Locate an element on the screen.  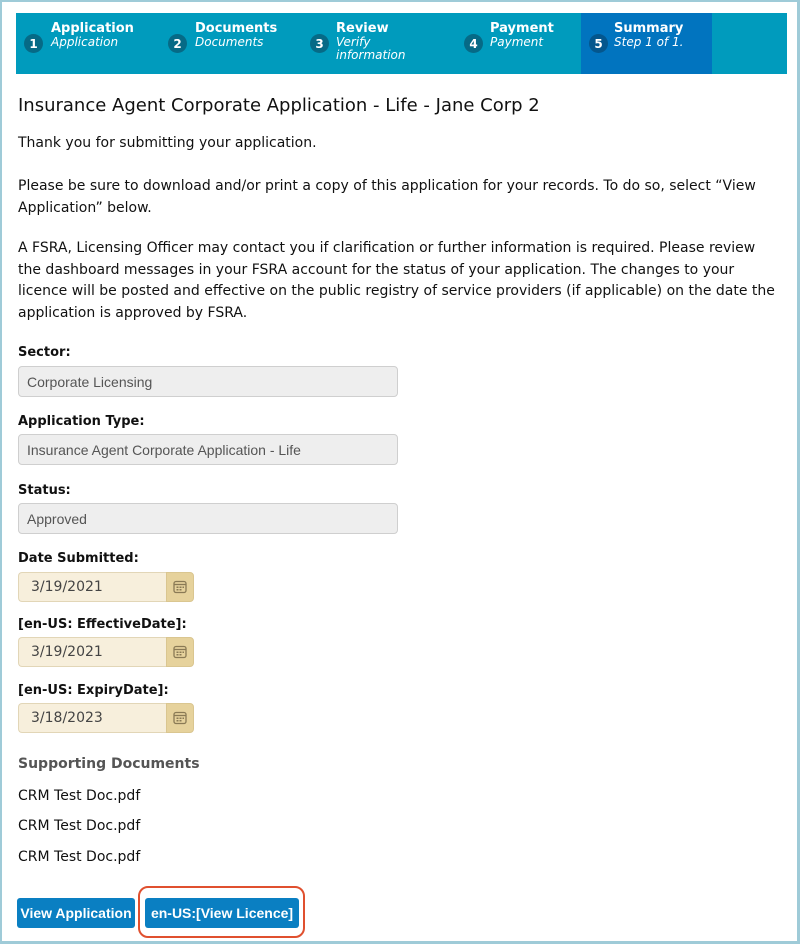
step-subtitle: Documents is located at coordinates (229, 42).